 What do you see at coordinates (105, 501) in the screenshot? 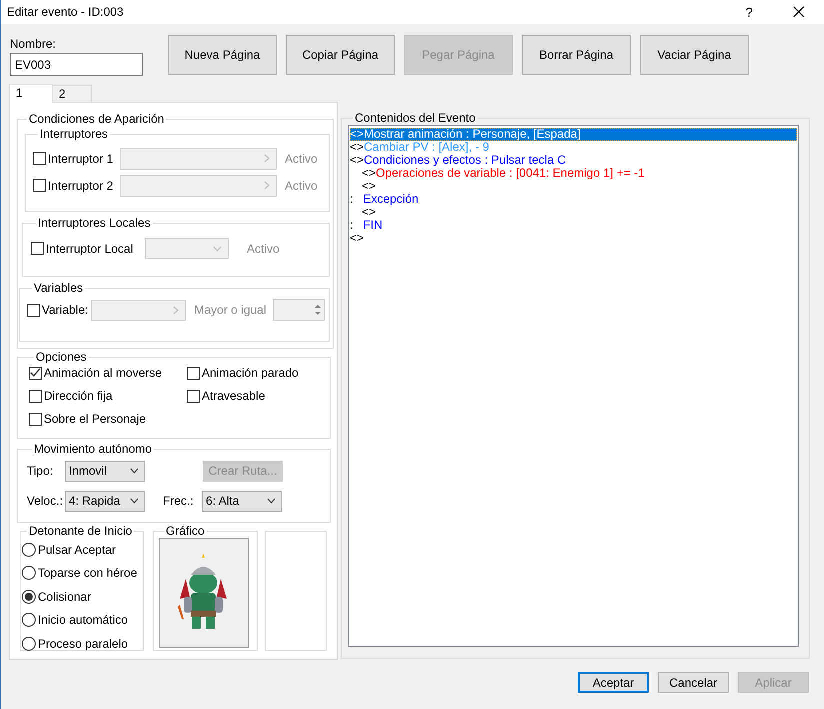
I see `speed-dropdown: 4: Rapida` at bounding box center [105, 501].